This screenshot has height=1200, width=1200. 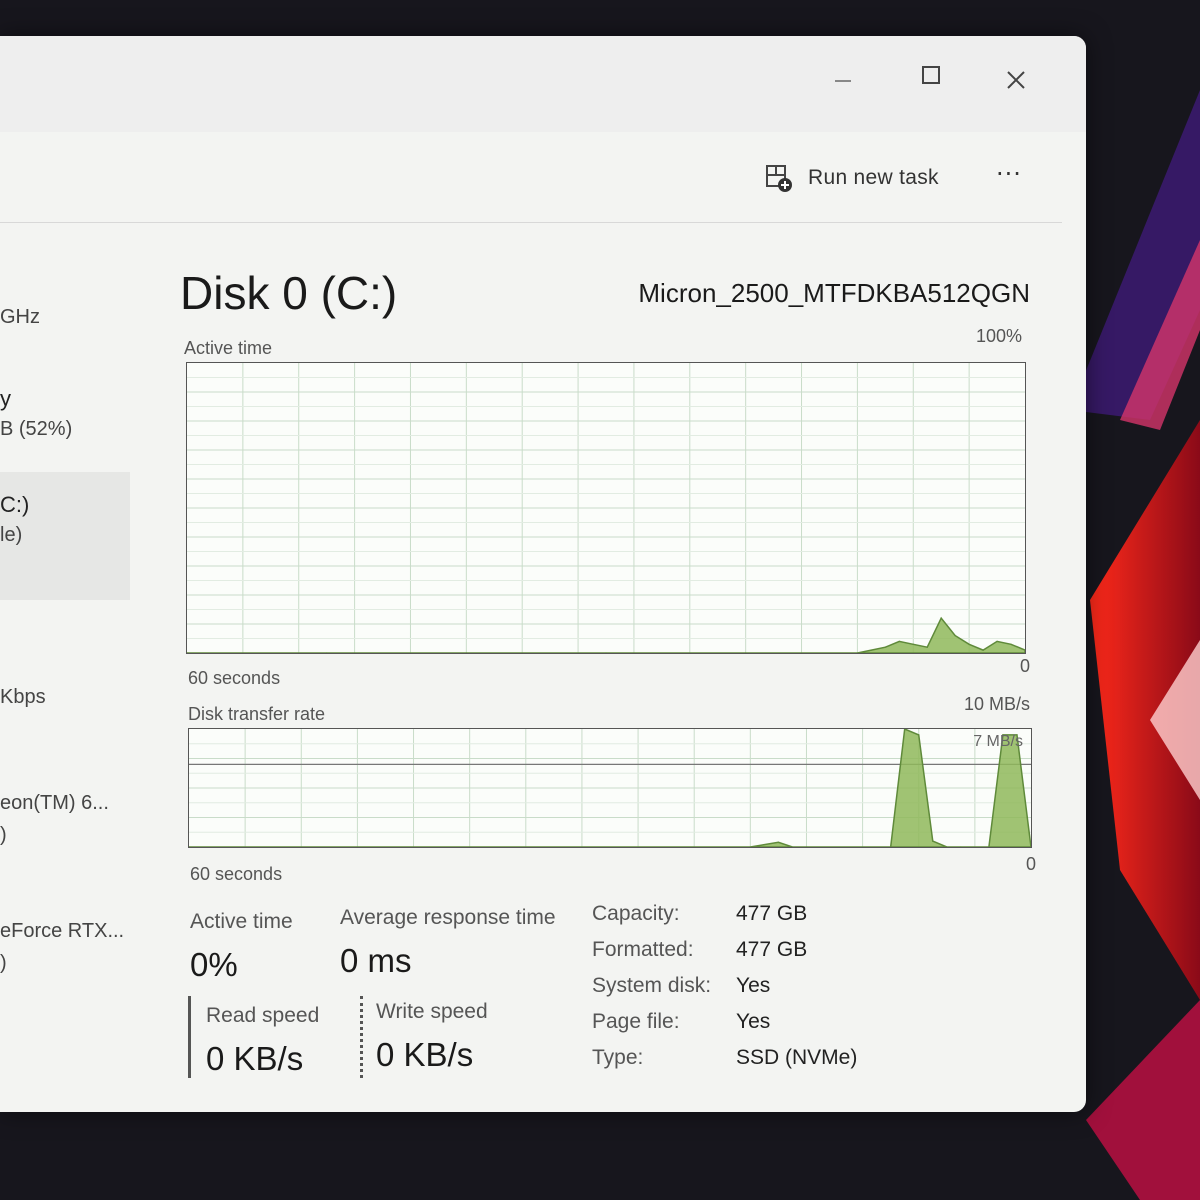 What do you see at coordinates (797, 1057) in the screenshot?
I see `info-value-type: SSD (NVMe)` at bounding box center [797, 1057].